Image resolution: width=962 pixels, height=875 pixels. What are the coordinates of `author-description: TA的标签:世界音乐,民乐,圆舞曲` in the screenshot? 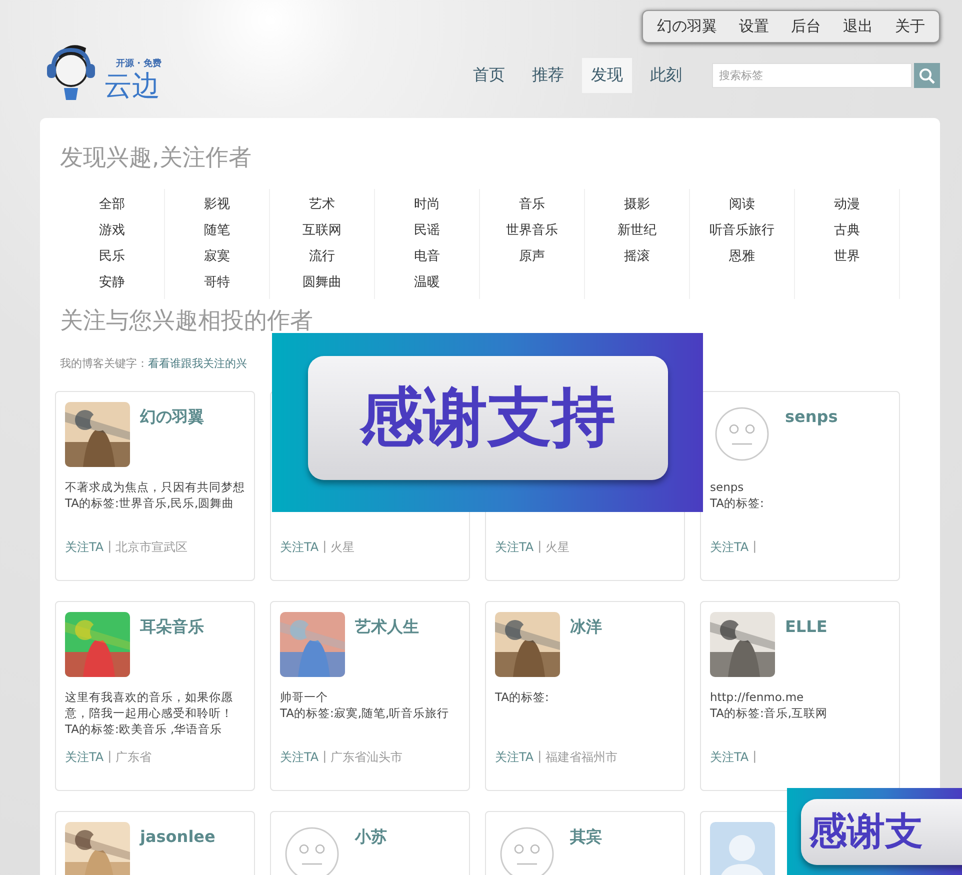 It's located at (150, 503).